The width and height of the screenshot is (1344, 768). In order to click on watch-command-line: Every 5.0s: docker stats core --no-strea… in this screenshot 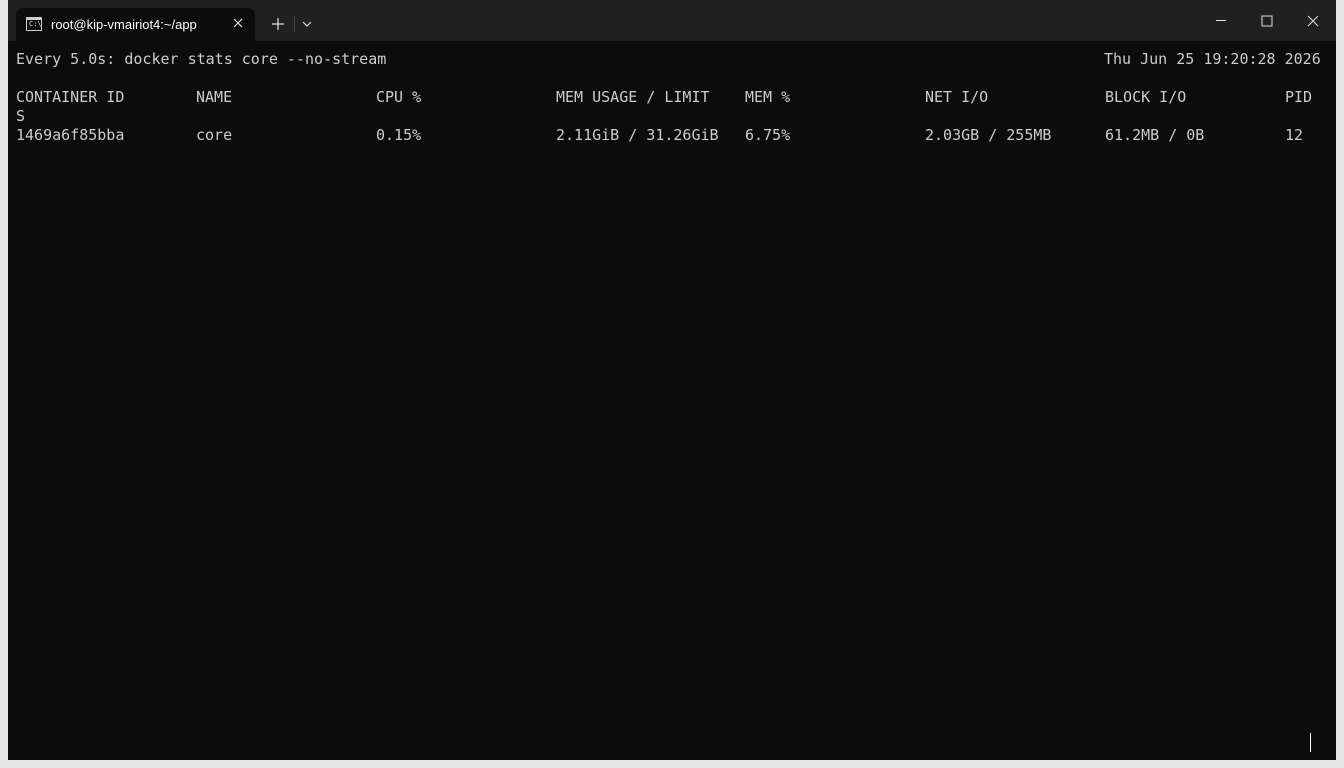, I will do `click(201, 59)`.